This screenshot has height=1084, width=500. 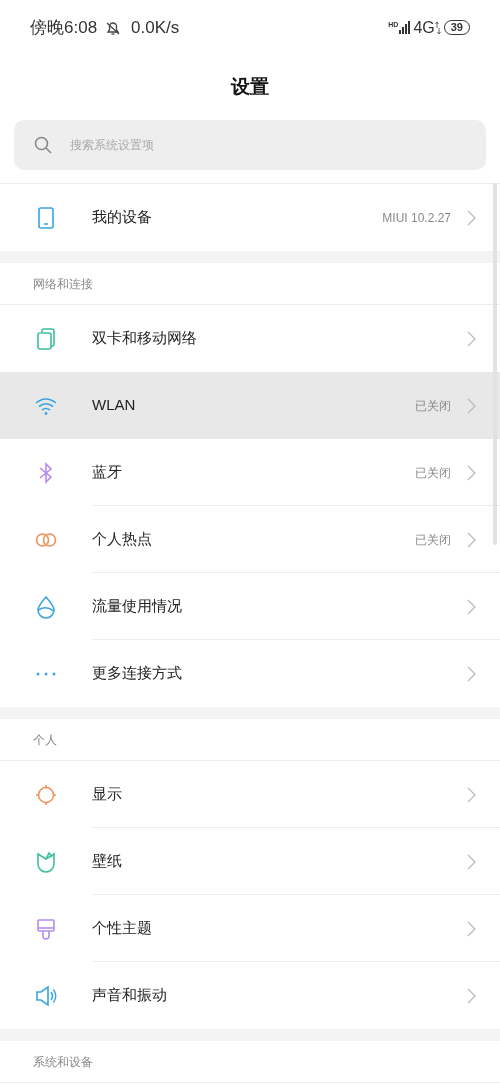 I want to click on item-label: 个性主题, so click(x=122, y=928).